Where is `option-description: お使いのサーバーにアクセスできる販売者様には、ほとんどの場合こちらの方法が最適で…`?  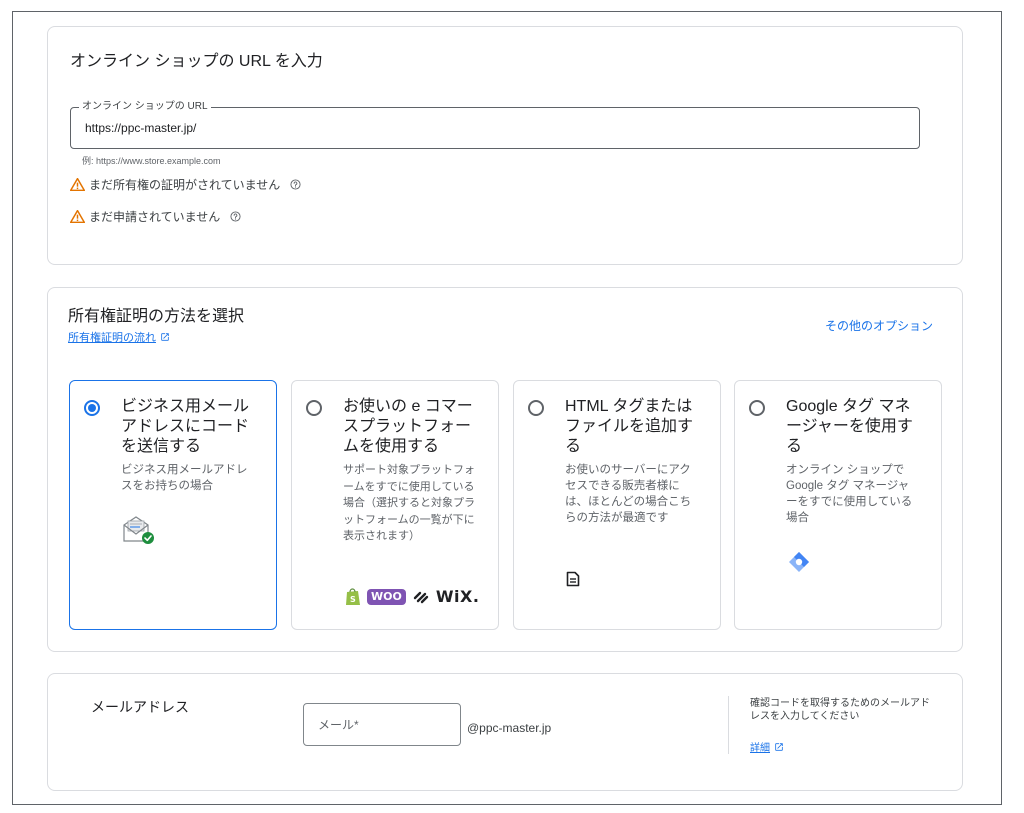
option-description: お使いのサーバーにアクセスできる販売者様には、ほとんどの場合こちらの方法が最適で… is located at coordinates (628, 494).